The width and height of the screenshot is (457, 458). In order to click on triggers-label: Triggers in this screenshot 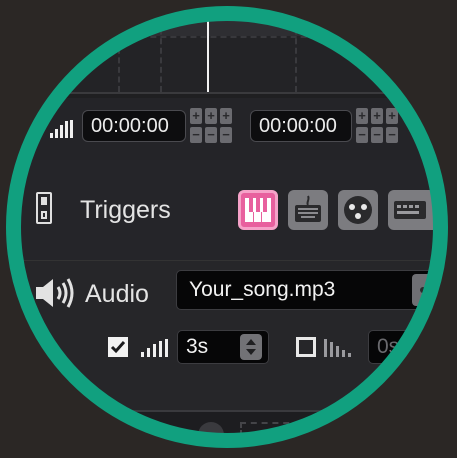, I will do `click(125, 210)`.